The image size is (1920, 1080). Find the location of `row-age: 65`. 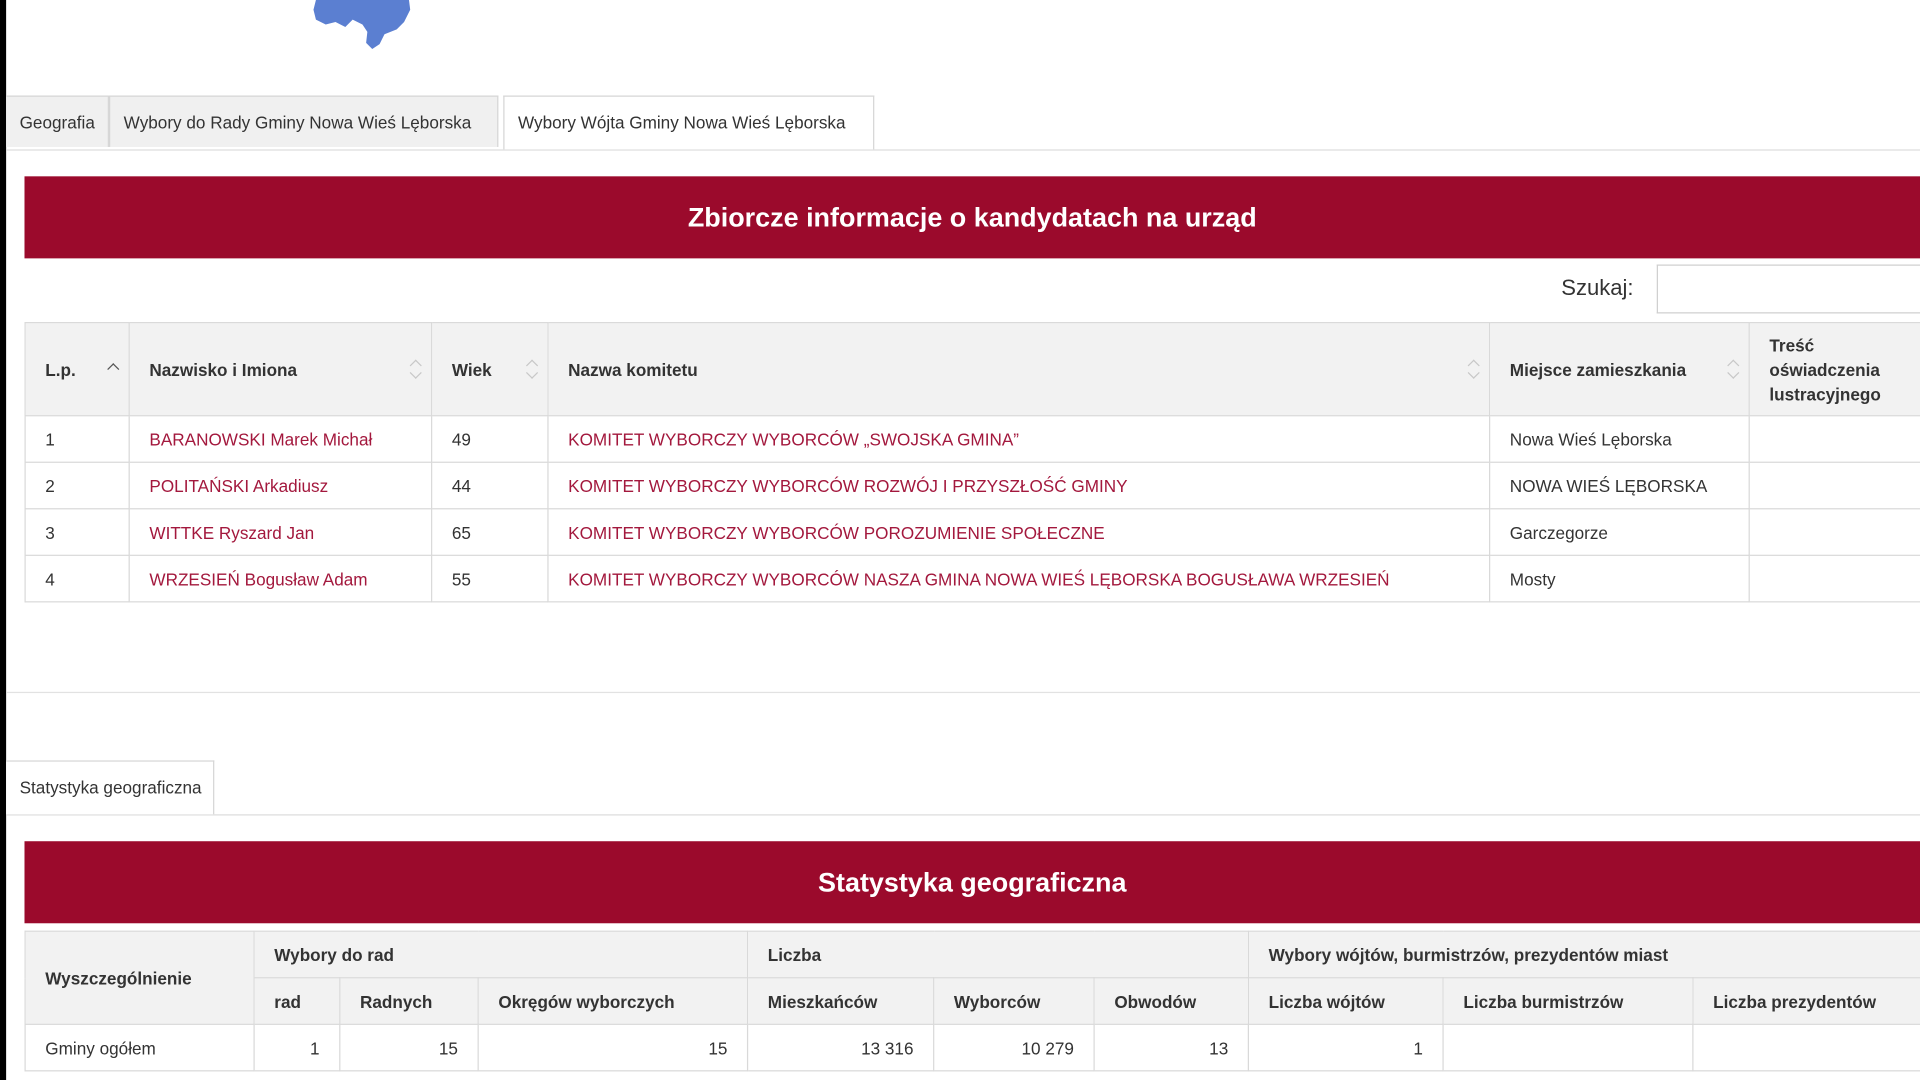

row-age: 65 is located at coordinates (490, 532).